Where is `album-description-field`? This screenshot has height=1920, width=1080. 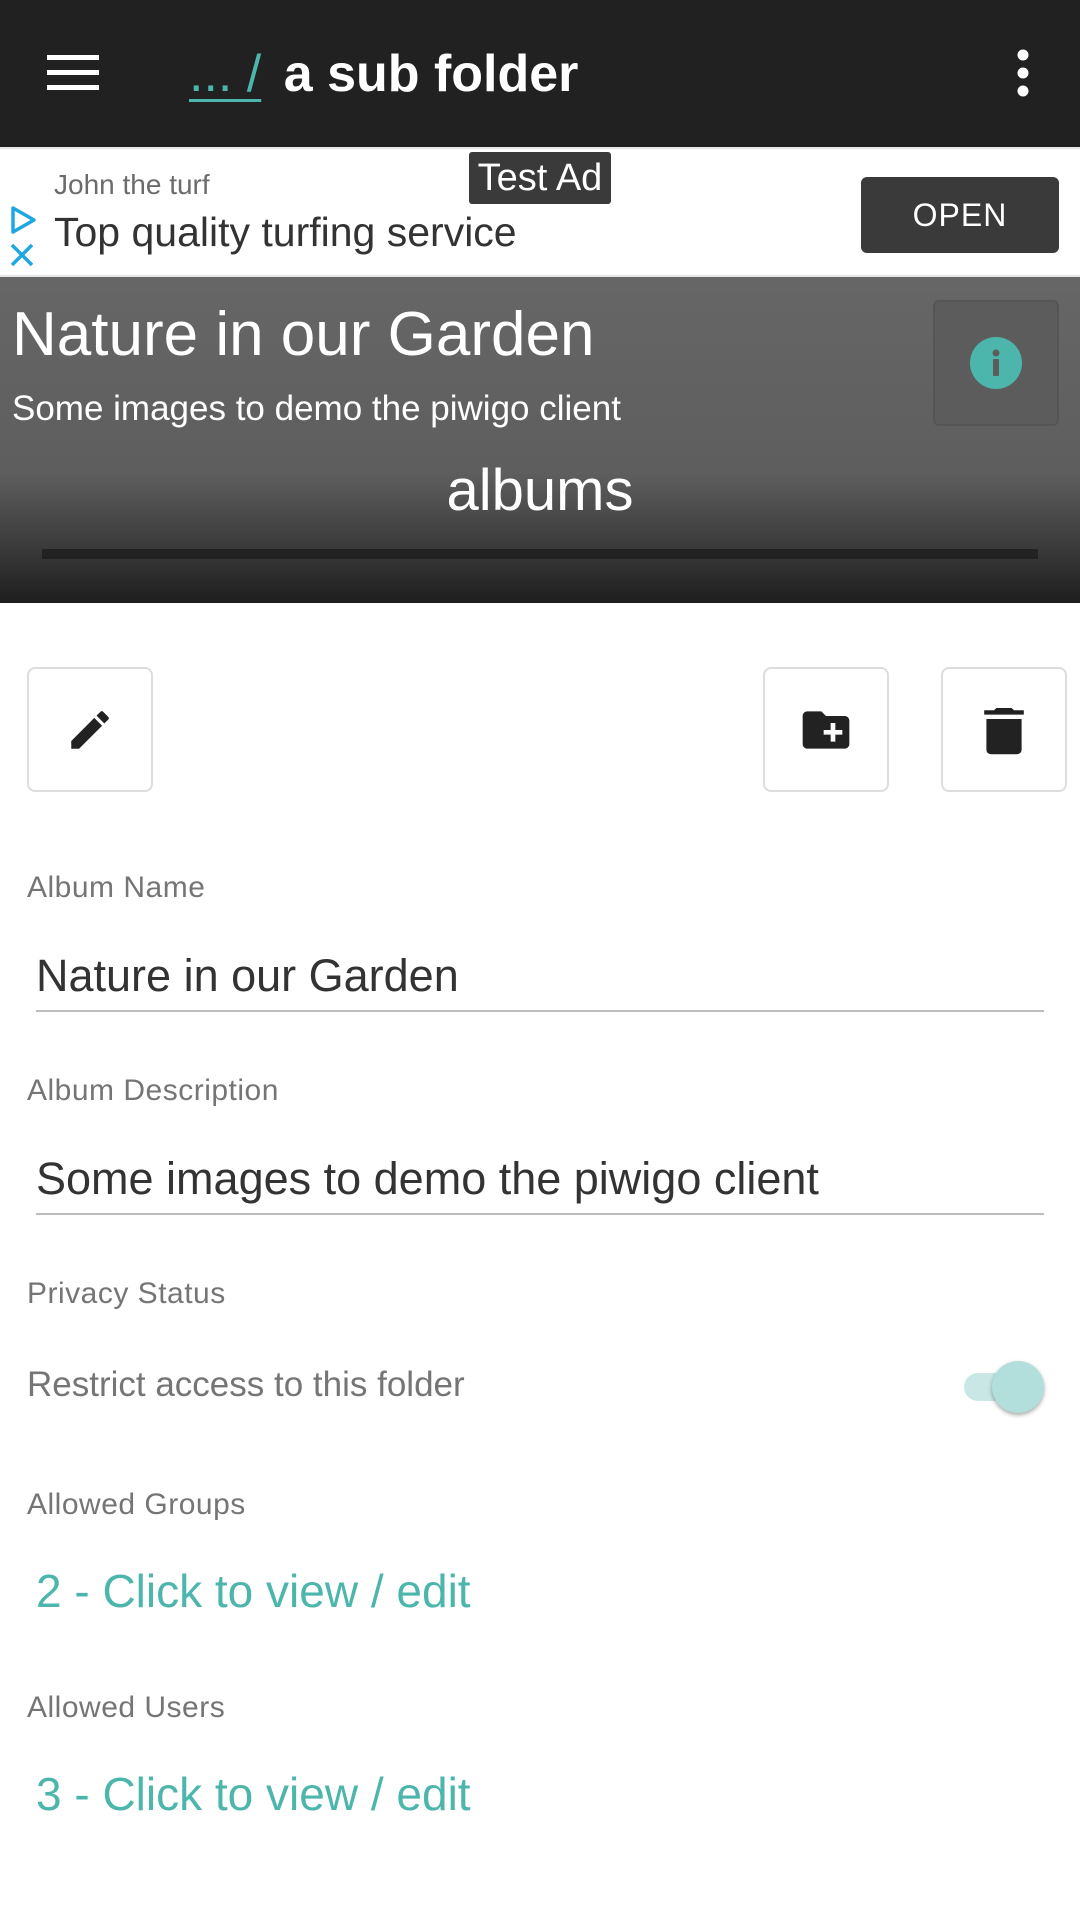
album-description-field is located at coordinates (540, 1180).